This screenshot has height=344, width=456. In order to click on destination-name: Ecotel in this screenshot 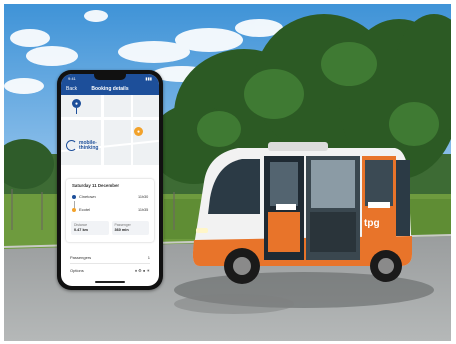, I will do `click(85, 209)`.